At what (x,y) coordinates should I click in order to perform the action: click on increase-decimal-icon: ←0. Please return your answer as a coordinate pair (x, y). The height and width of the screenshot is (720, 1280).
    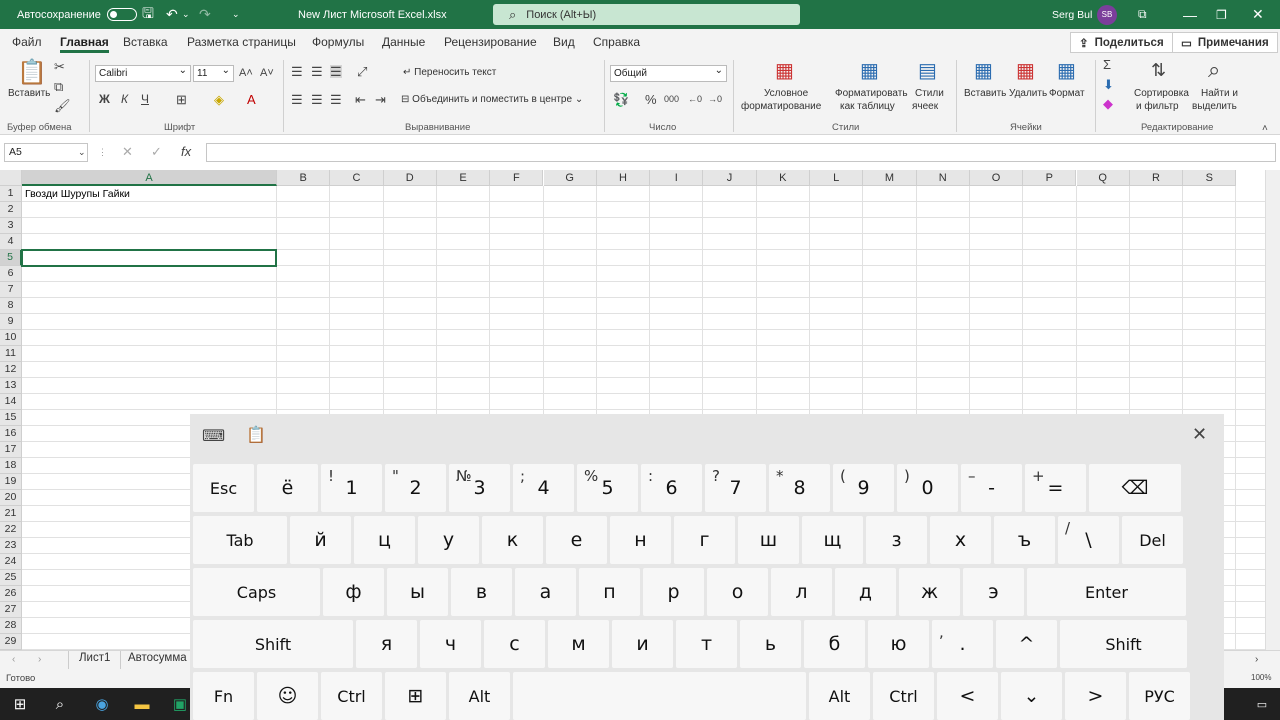
    Looking at the image, I should click on (695, 99).